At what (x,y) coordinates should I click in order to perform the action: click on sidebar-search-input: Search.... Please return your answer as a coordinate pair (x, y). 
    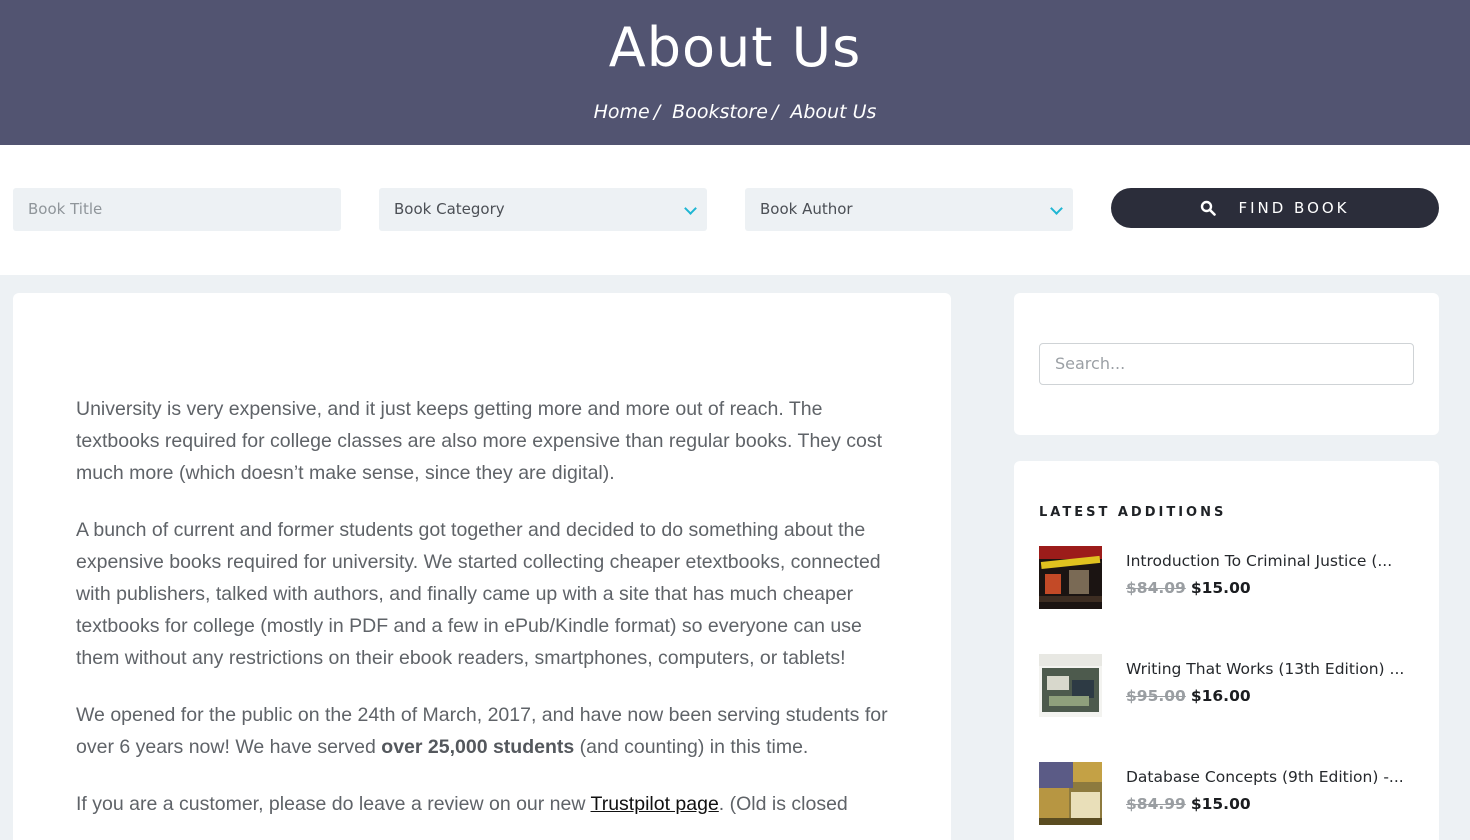
    Looking at the image, I should click on (1226, 364).